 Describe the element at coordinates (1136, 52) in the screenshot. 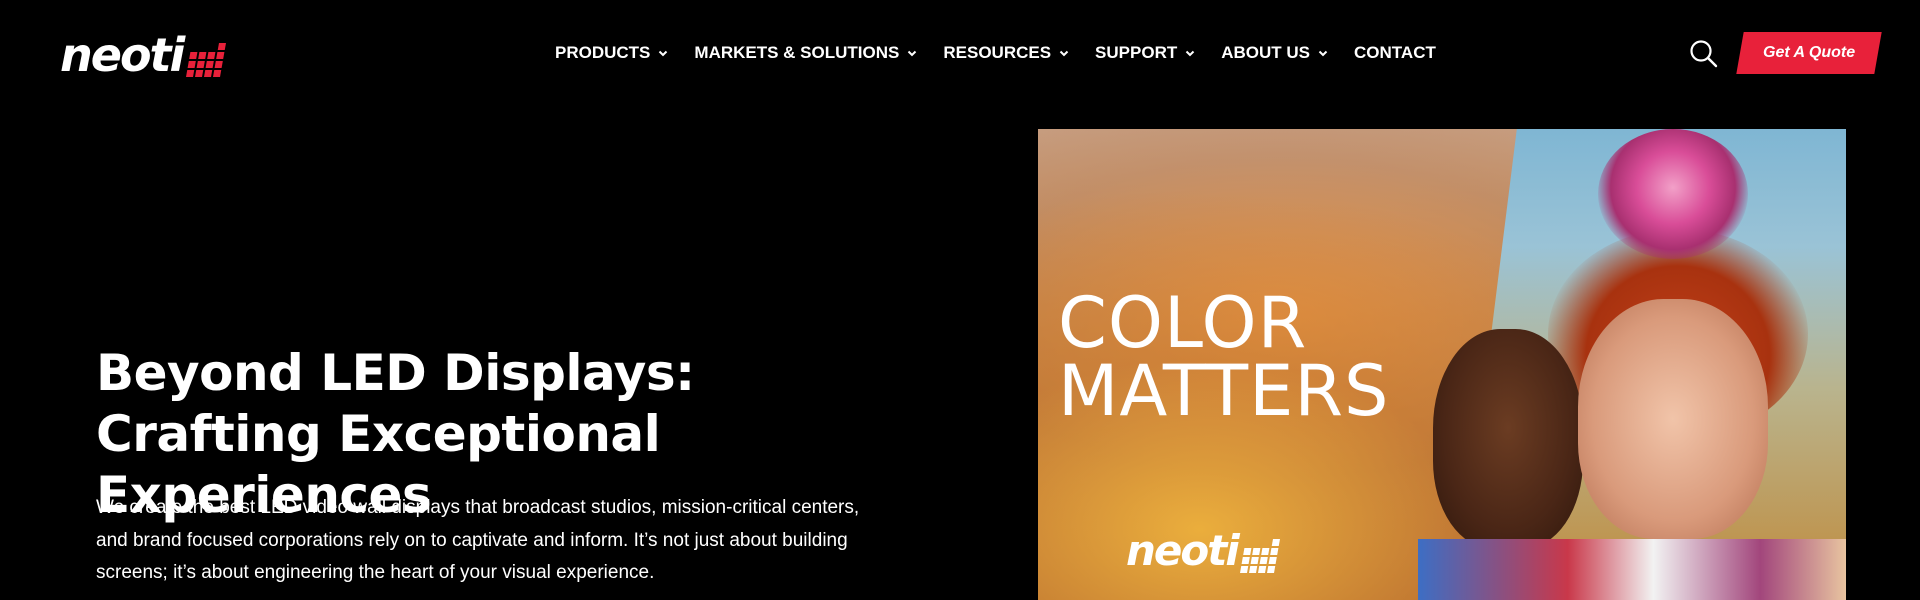

I see `nav-item-label: SUPPORT` at that location.